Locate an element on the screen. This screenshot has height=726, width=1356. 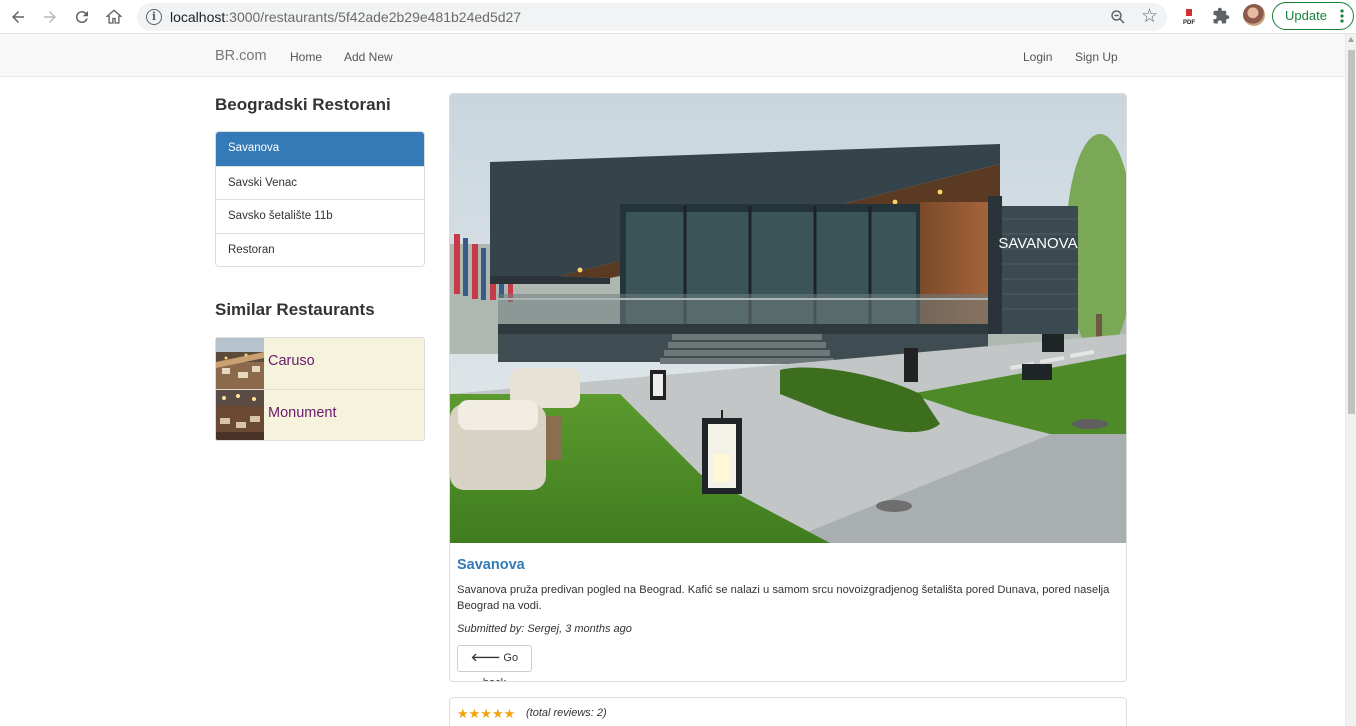
sign-text: SAVANOVA is located at coordinates (1037, 243).